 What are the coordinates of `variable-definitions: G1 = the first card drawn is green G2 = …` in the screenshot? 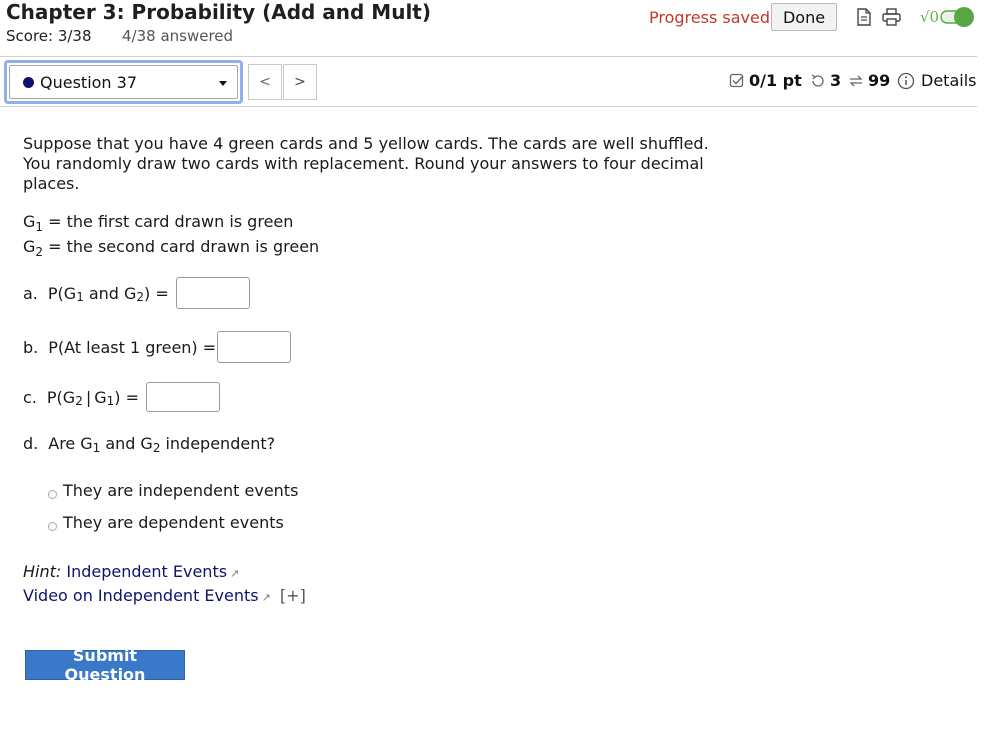 It's located at (171, 235).